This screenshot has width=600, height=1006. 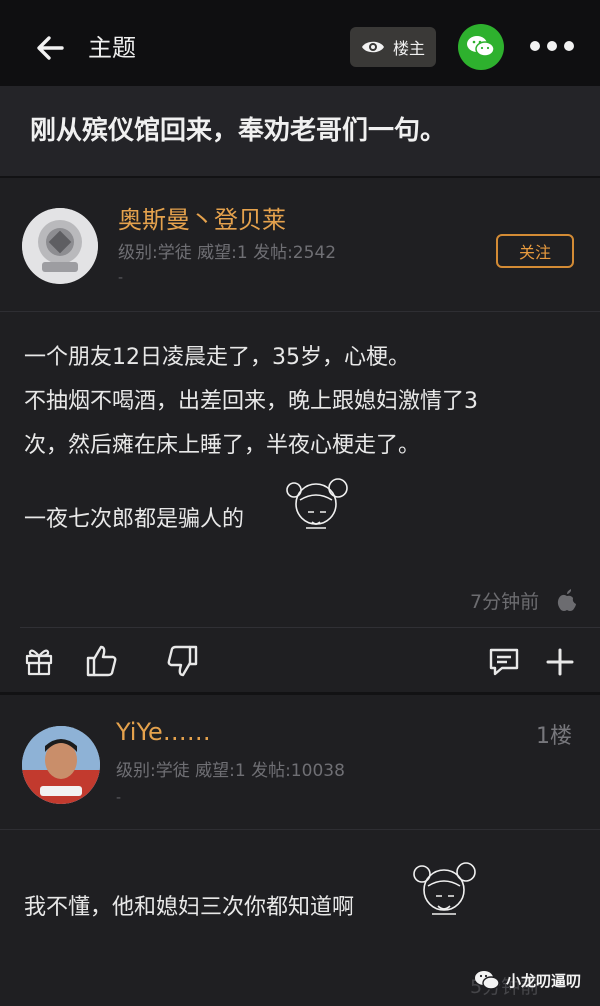 I want to click on apple-icon, so click(x=566, y=600).